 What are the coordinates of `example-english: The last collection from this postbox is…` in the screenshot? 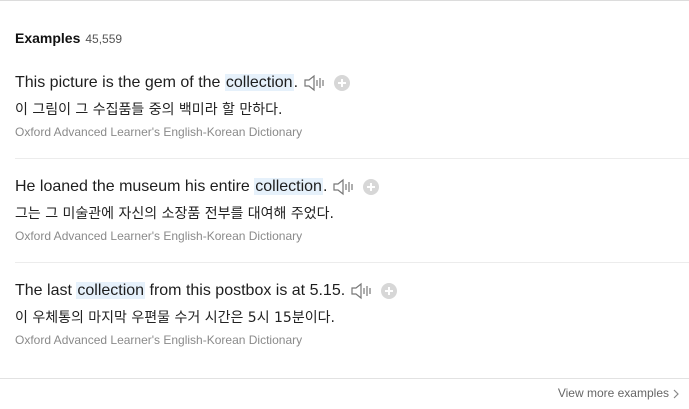 It's located at (352, 291).